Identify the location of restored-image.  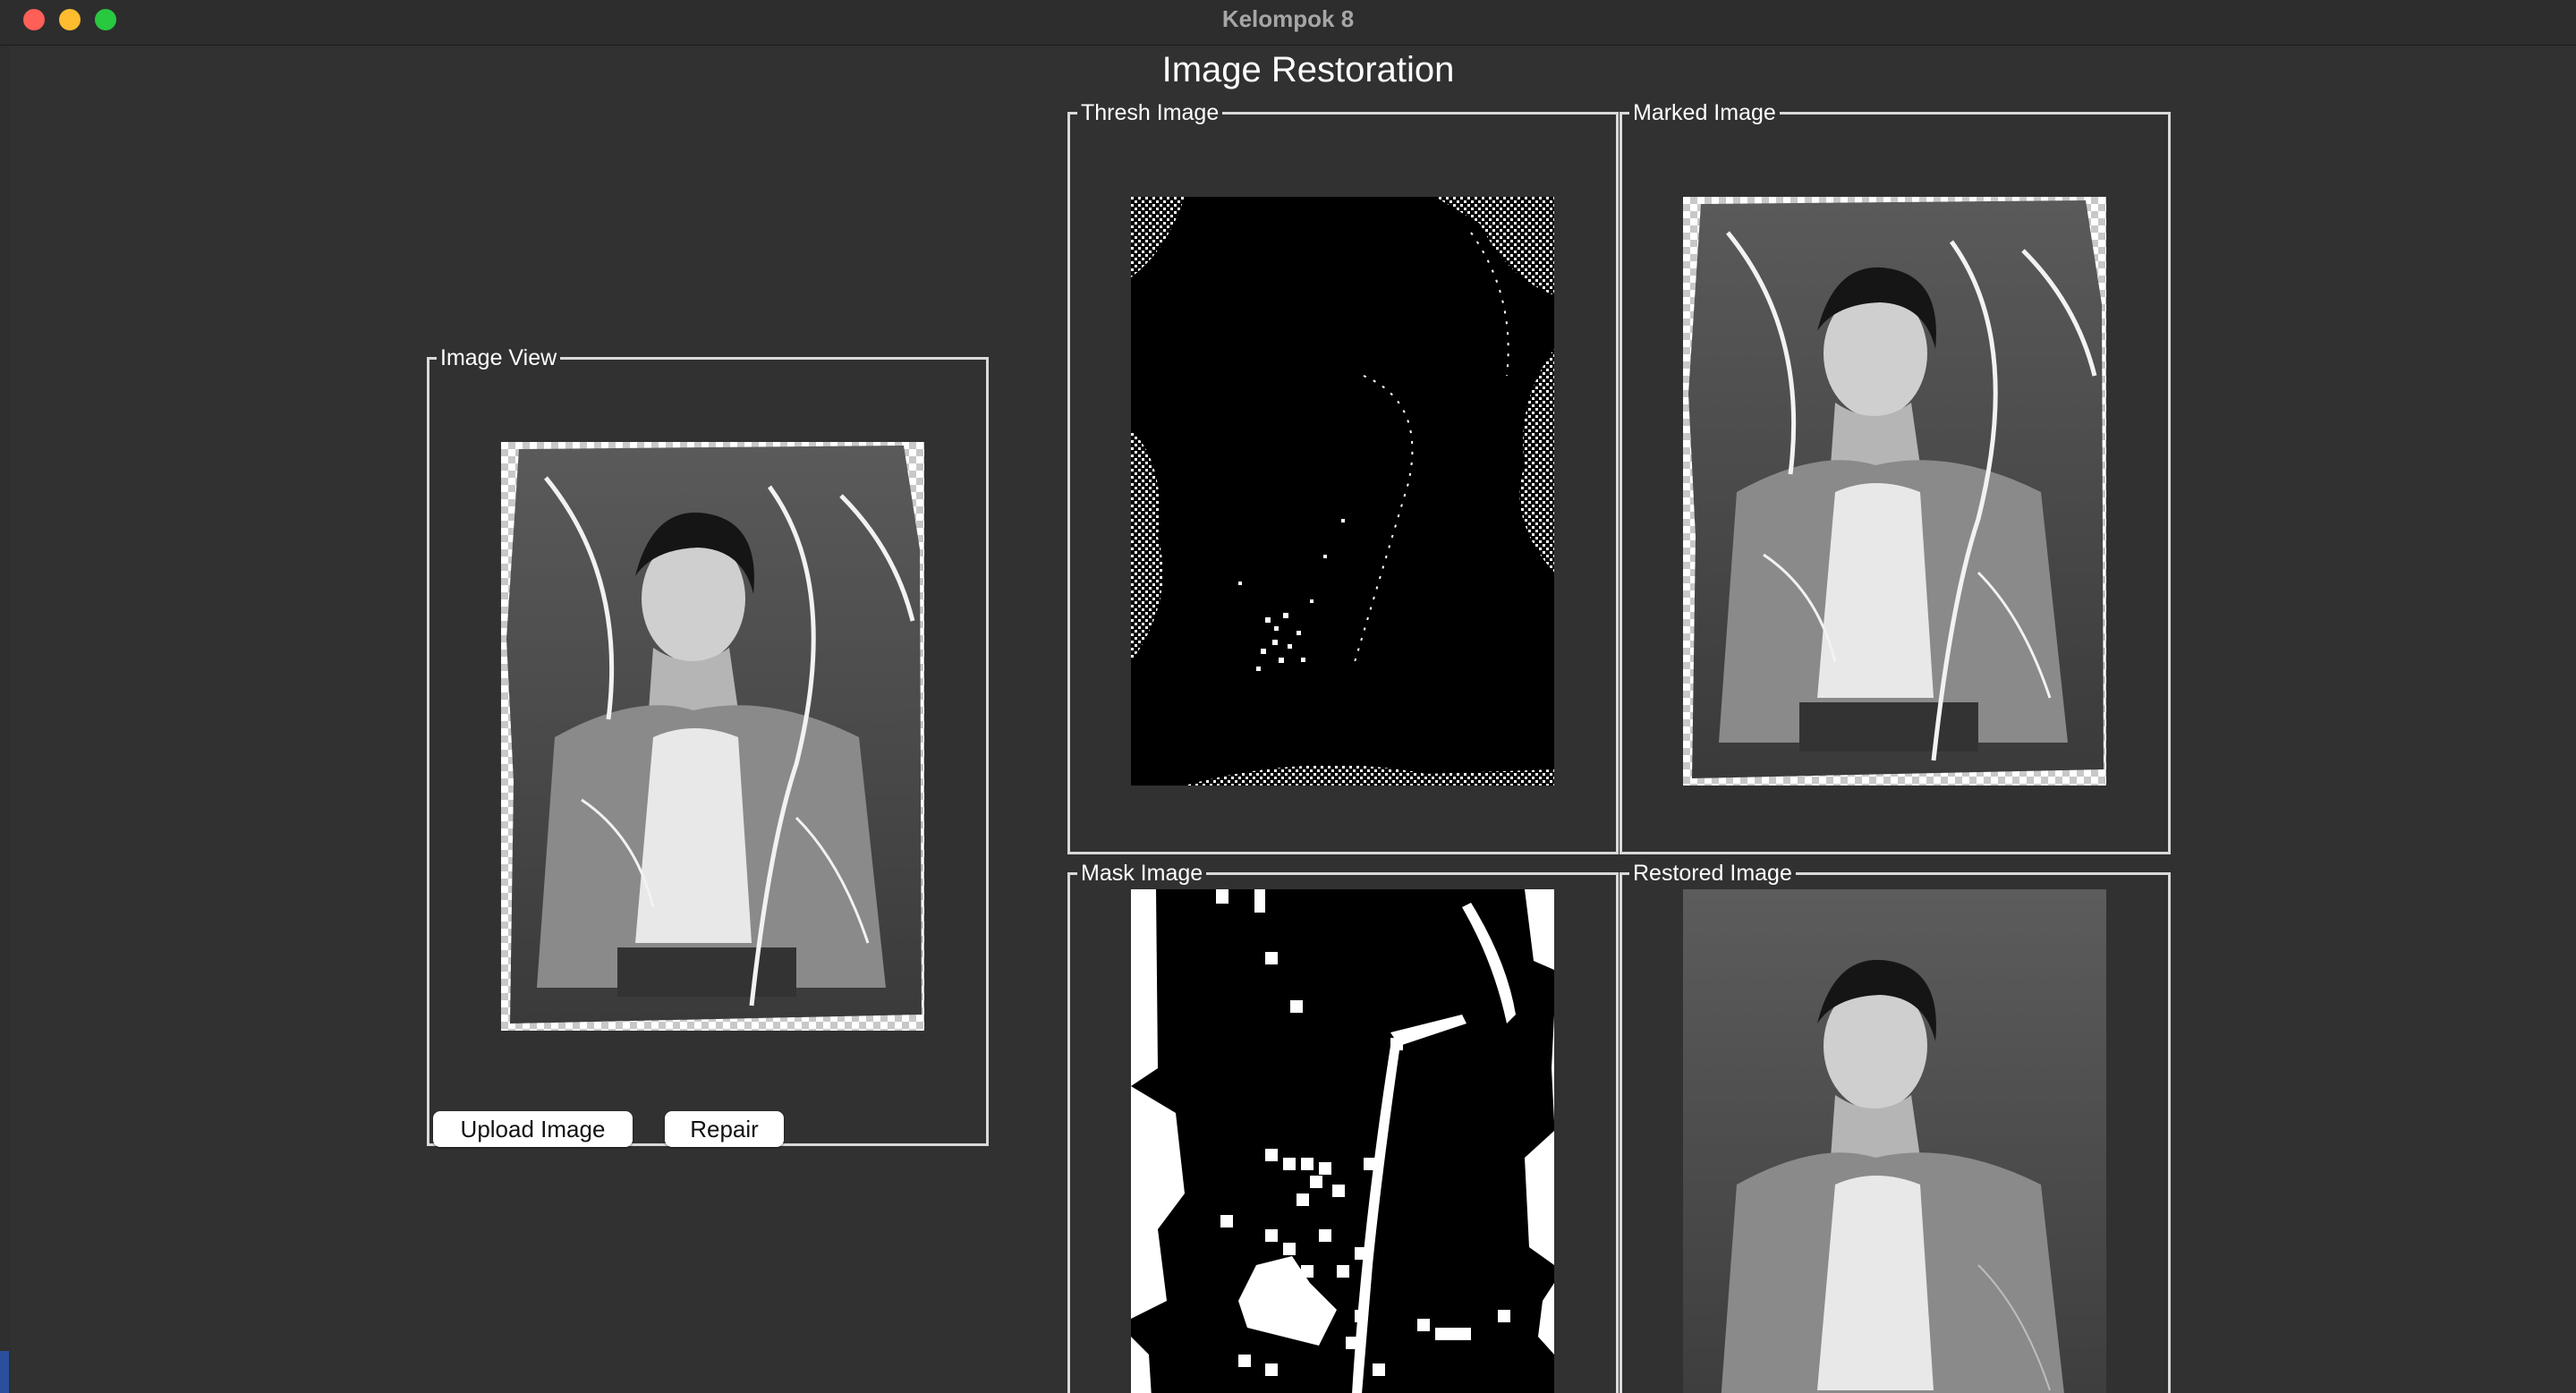
(1894, 1141).